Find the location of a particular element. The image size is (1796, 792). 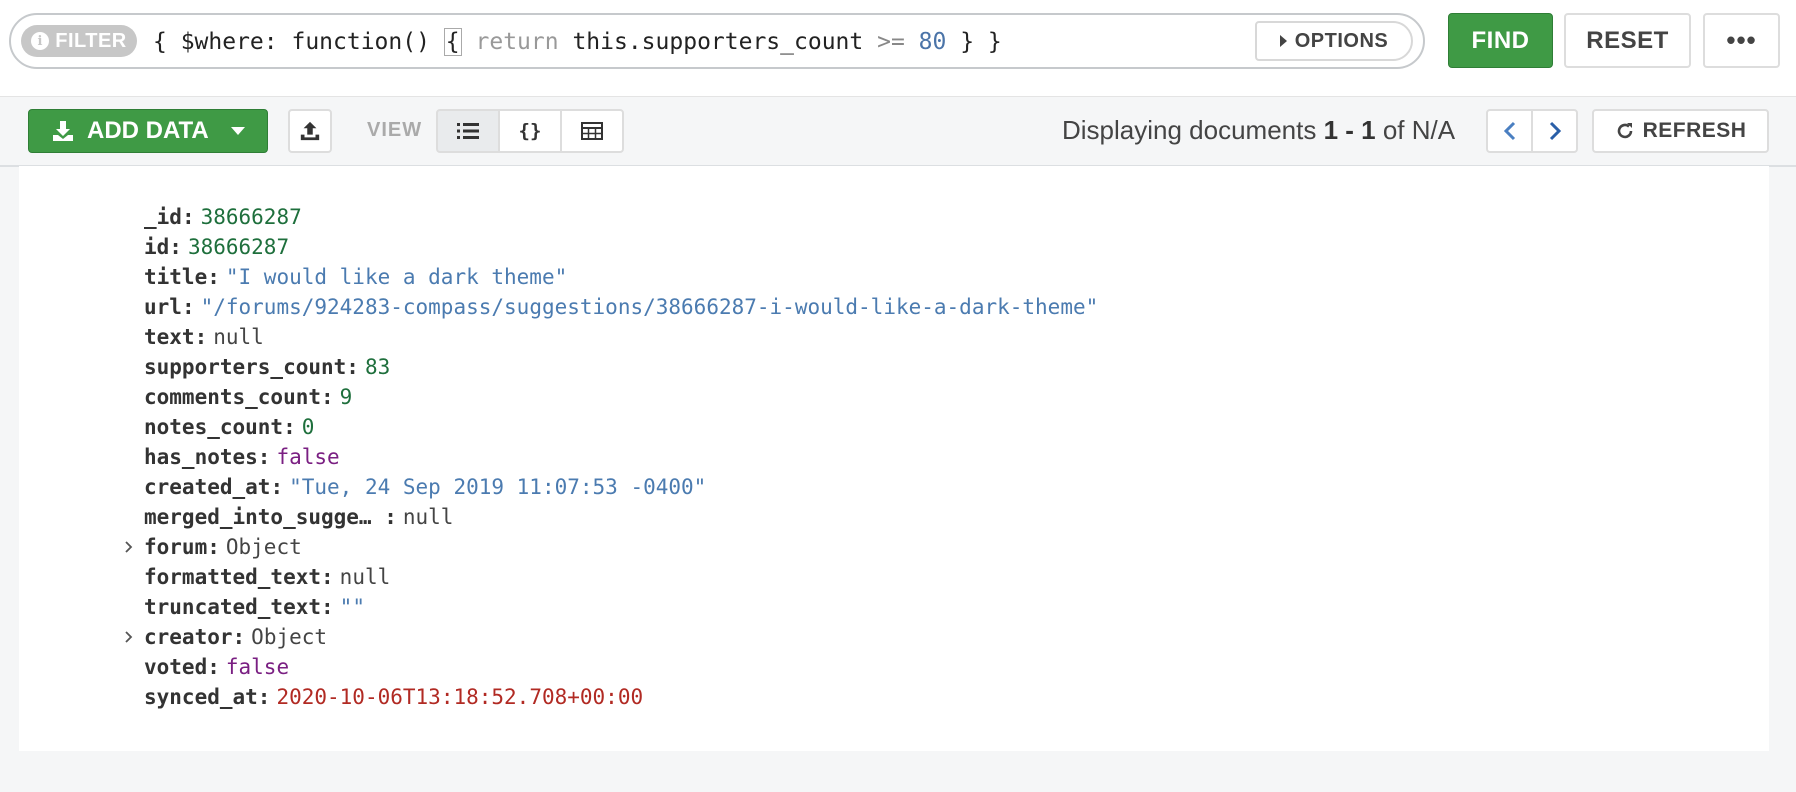

field-value: null is located at coordinates (428, 517).